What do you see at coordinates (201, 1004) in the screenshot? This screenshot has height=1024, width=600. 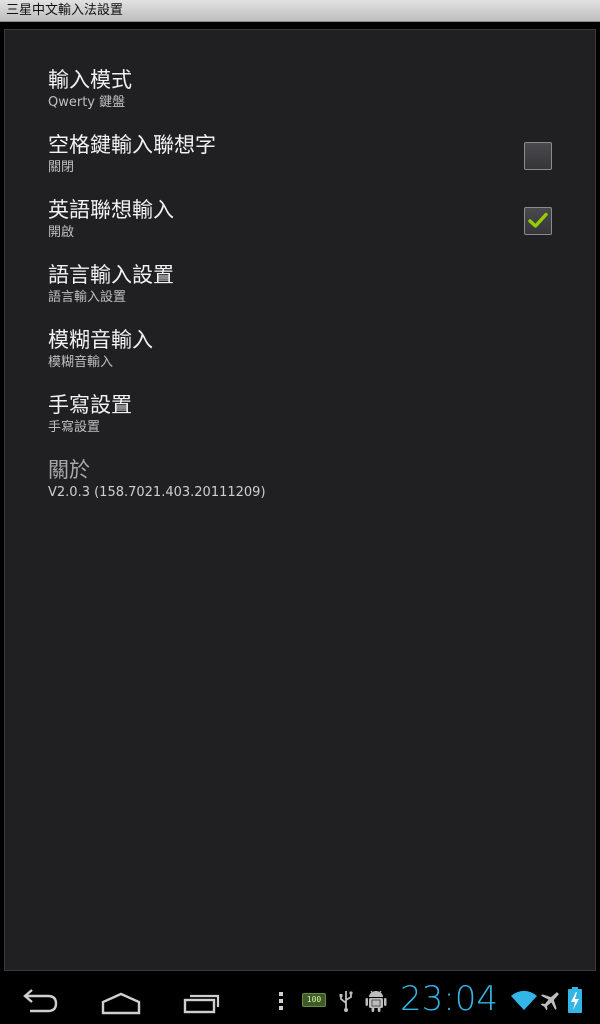 I see `recent-apps-icon` at bounding box center [201, 1004].